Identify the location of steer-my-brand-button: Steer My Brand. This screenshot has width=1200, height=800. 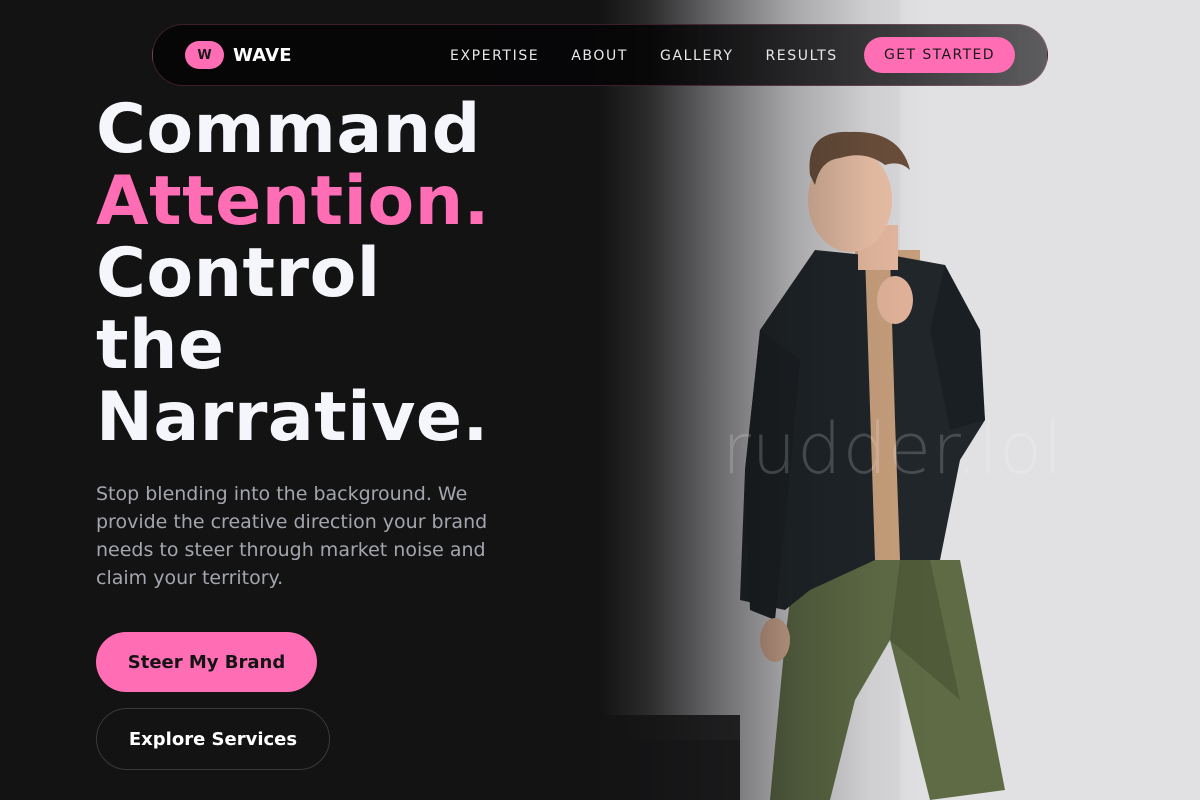
(206, 662).